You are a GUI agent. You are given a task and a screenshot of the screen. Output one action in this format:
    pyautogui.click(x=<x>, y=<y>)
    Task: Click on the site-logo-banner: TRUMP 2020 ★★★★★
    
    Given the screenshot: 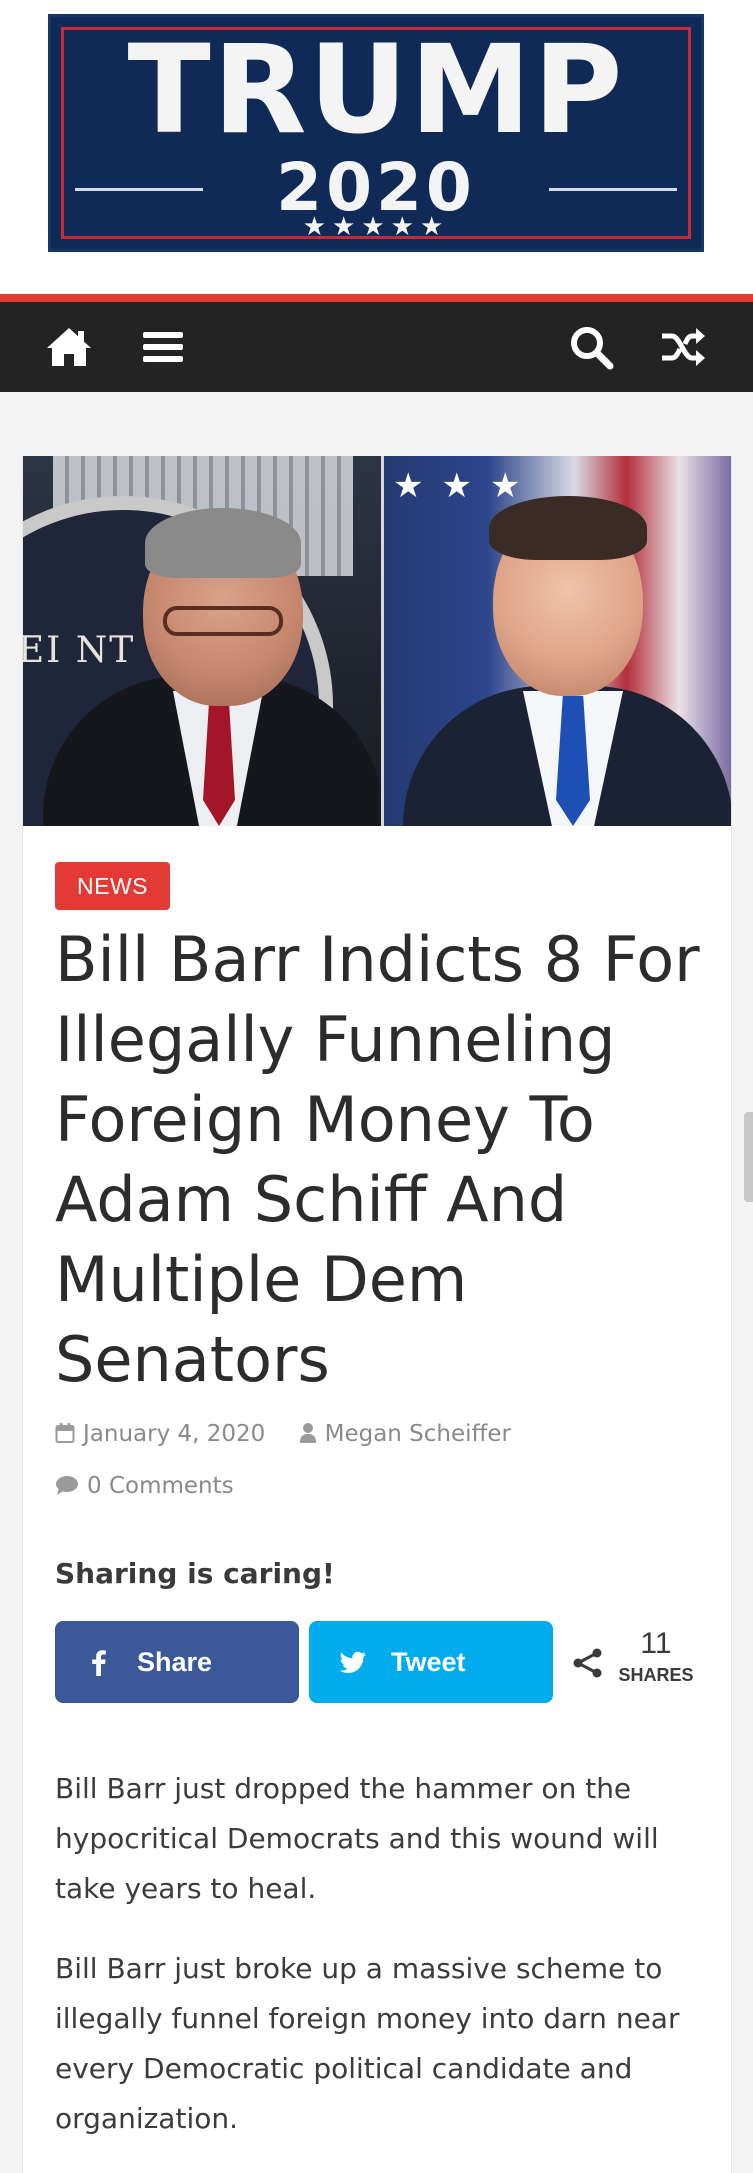 What is the action you would take?
    pyautogui.click(x=376, y=133)
    